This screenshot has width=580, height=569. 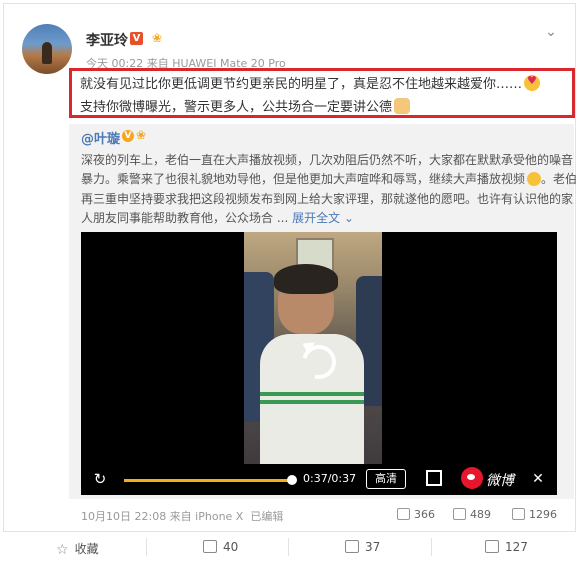 I want to click on verified-badge: V, so click(x=136, y=38).